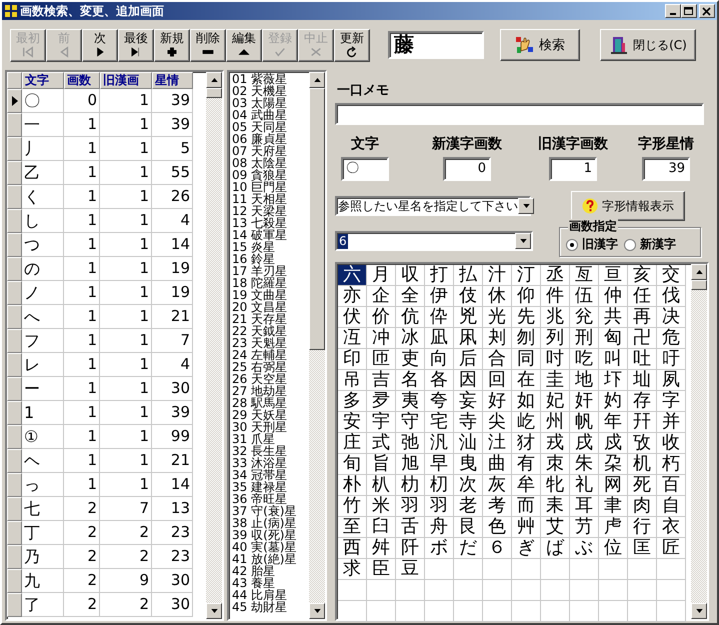 Image resolution: width=719 pixels, height=625 pixels. What do you see at coordinates (628, 206) in the screenshot?
I see `glyph-info-button: 字形情報表示` at bounding box center [628, 206].